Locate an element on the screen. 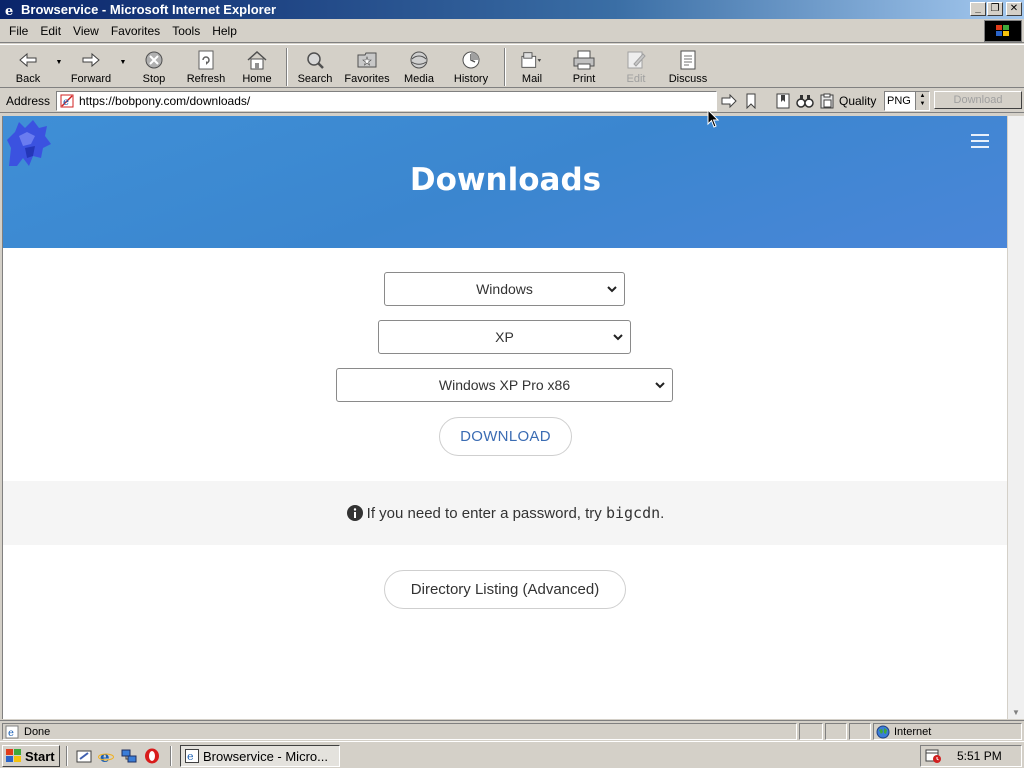 The width and height of the screenshot is (1024, 768). back-button: Back is located at coordinates (28, 66).